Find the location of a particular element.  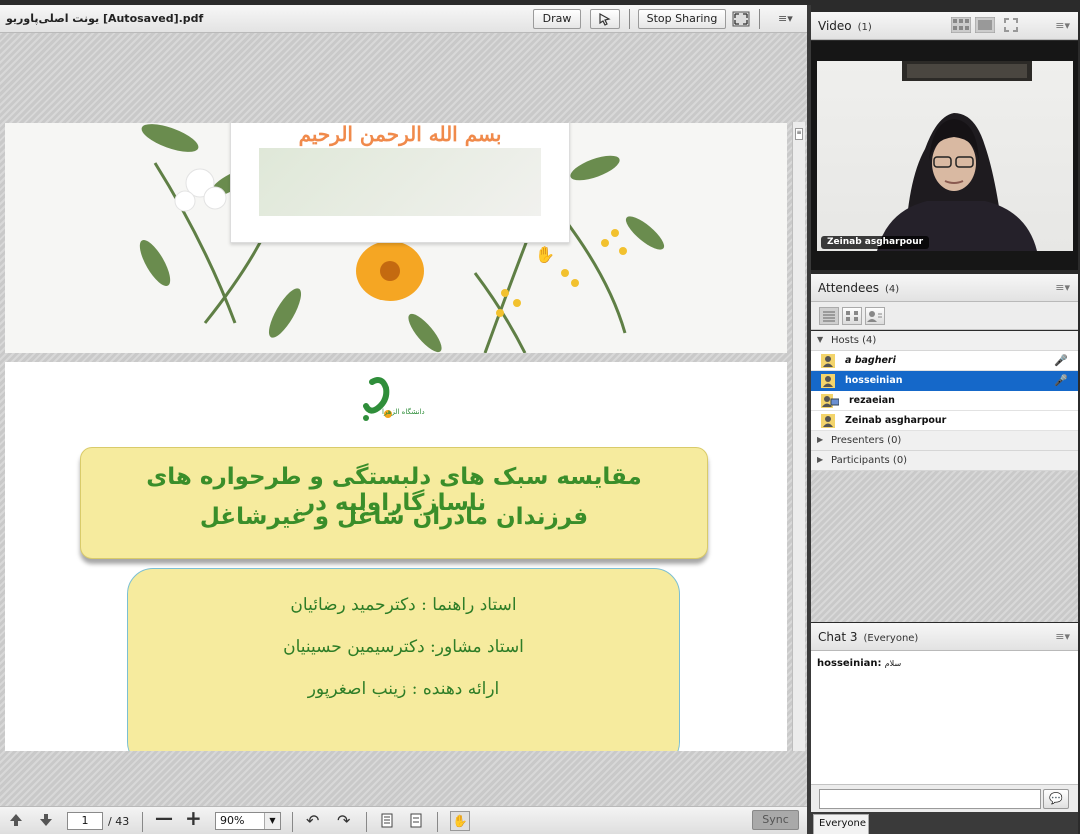

chat-tabs: Everyone is located at coordinates (944, 823).